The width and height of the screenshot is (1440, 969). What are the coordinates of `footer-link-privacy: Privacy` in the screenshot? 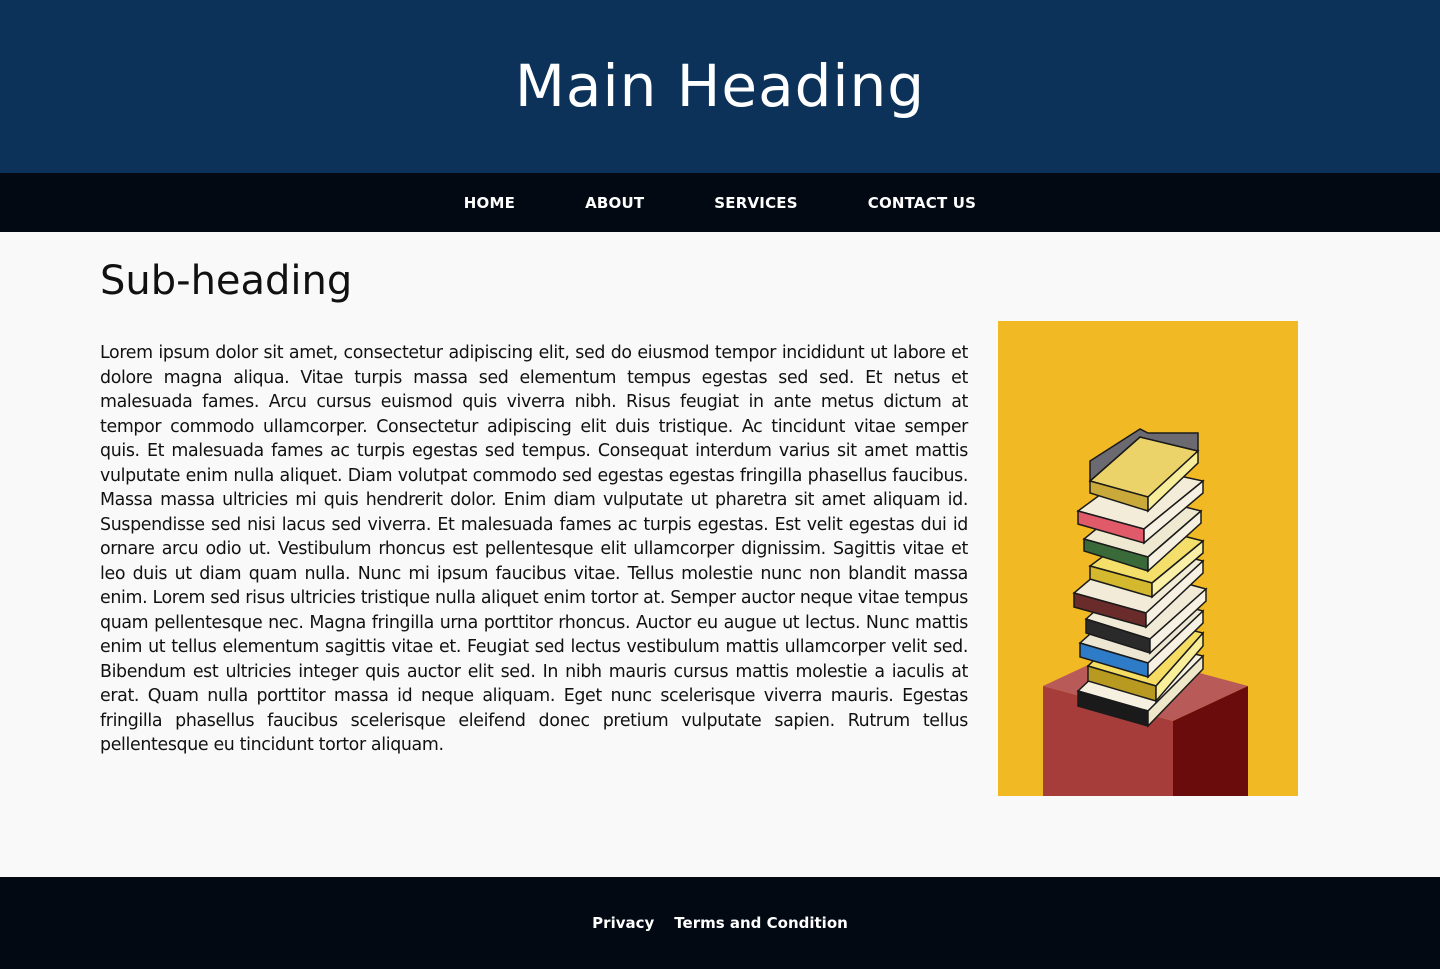 It's located at (623, 923).